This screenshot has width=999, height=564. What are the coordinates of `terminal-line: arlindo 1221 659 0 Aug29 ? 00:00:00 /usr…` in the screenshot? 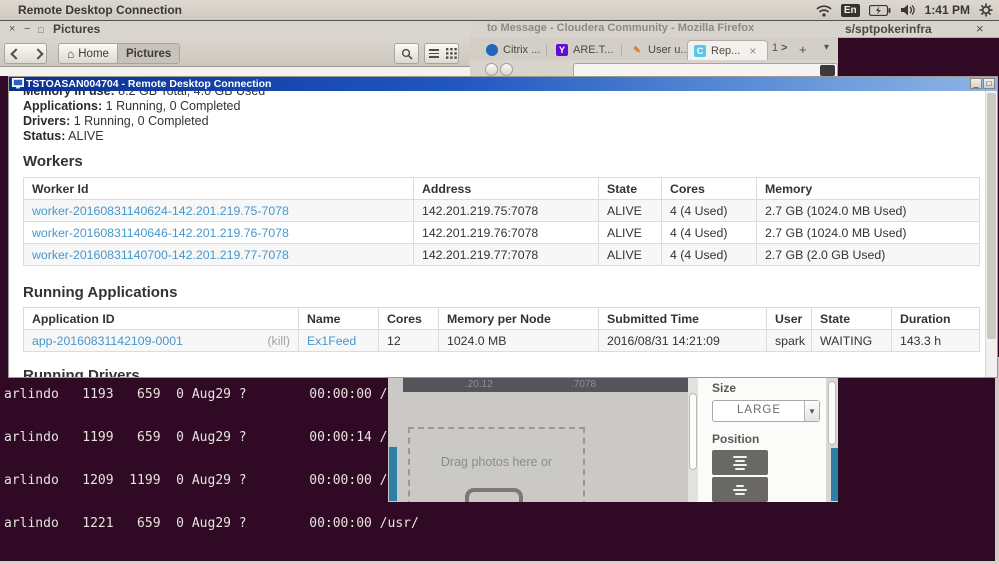 It's located at (211, 524).